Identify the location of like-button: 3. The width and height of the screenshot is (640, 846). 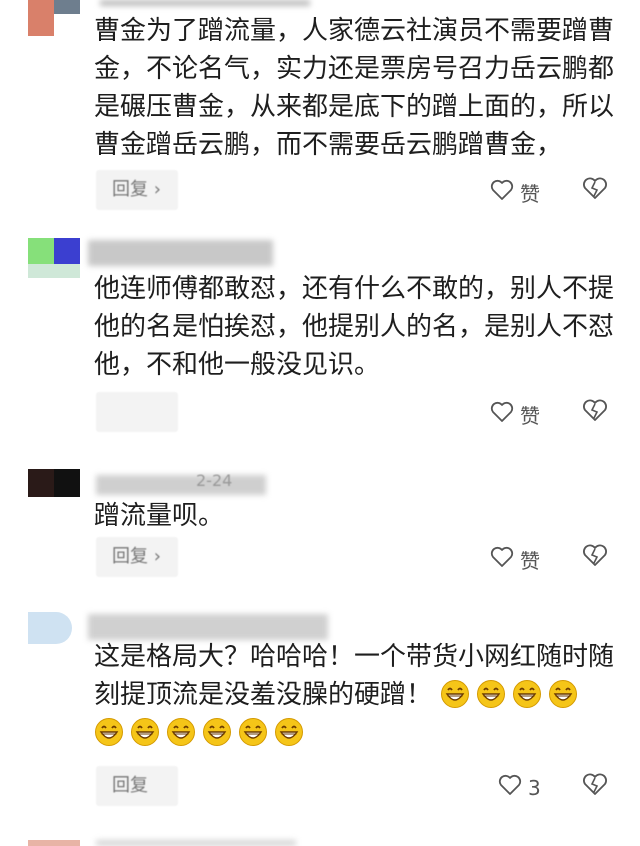
(519, 787).